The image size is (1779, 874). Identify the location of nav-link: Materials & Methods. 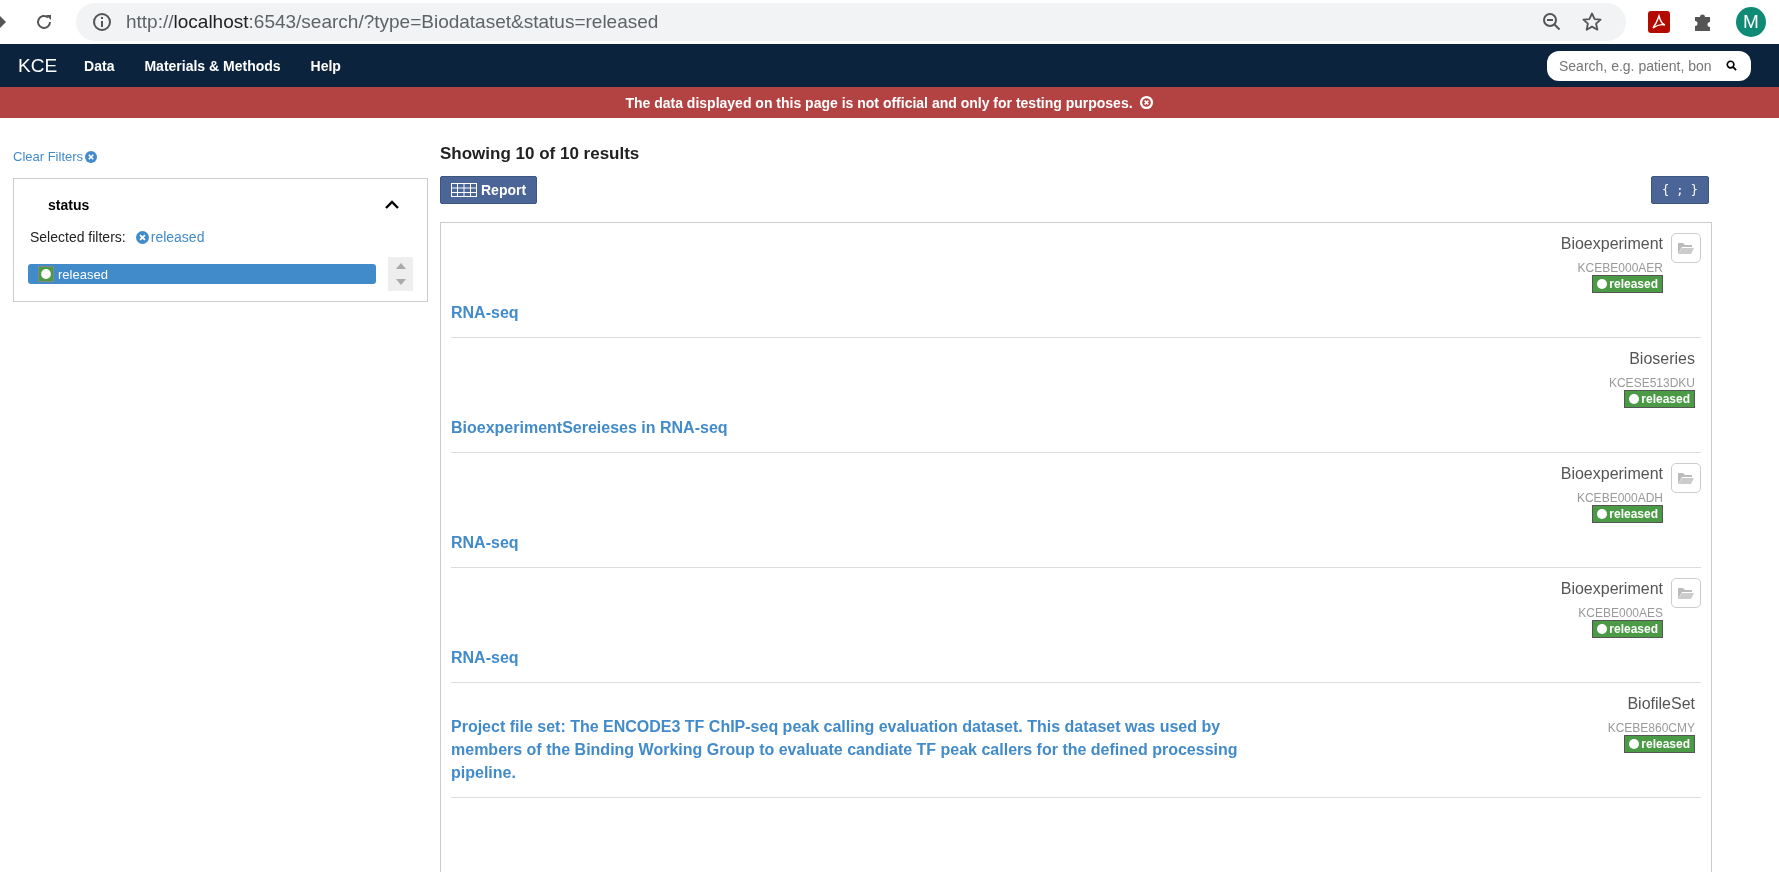
(212, 65).